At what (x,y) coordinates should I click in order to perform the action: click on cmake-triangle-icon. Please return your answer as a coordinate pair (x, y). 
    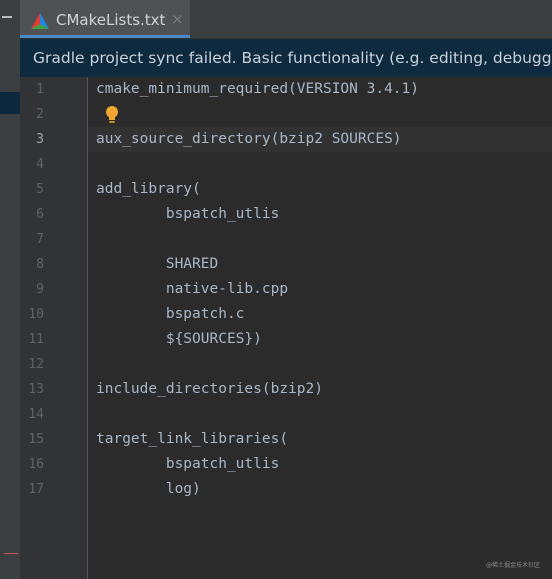
    Looking at the image, I should click on (40, 21).